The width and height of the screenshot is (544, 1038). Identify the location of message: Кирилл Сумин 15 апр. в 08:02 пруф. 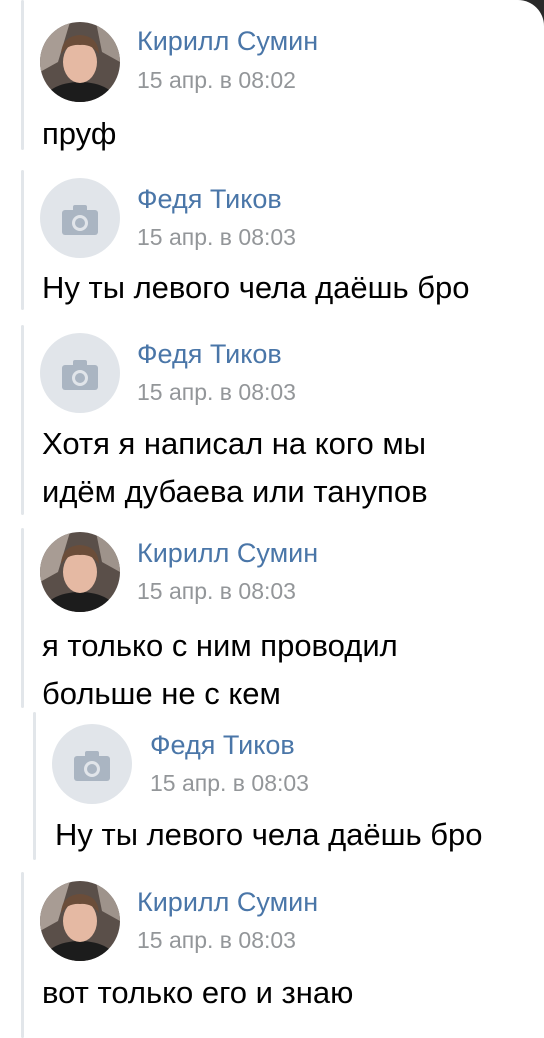
(272, 75).